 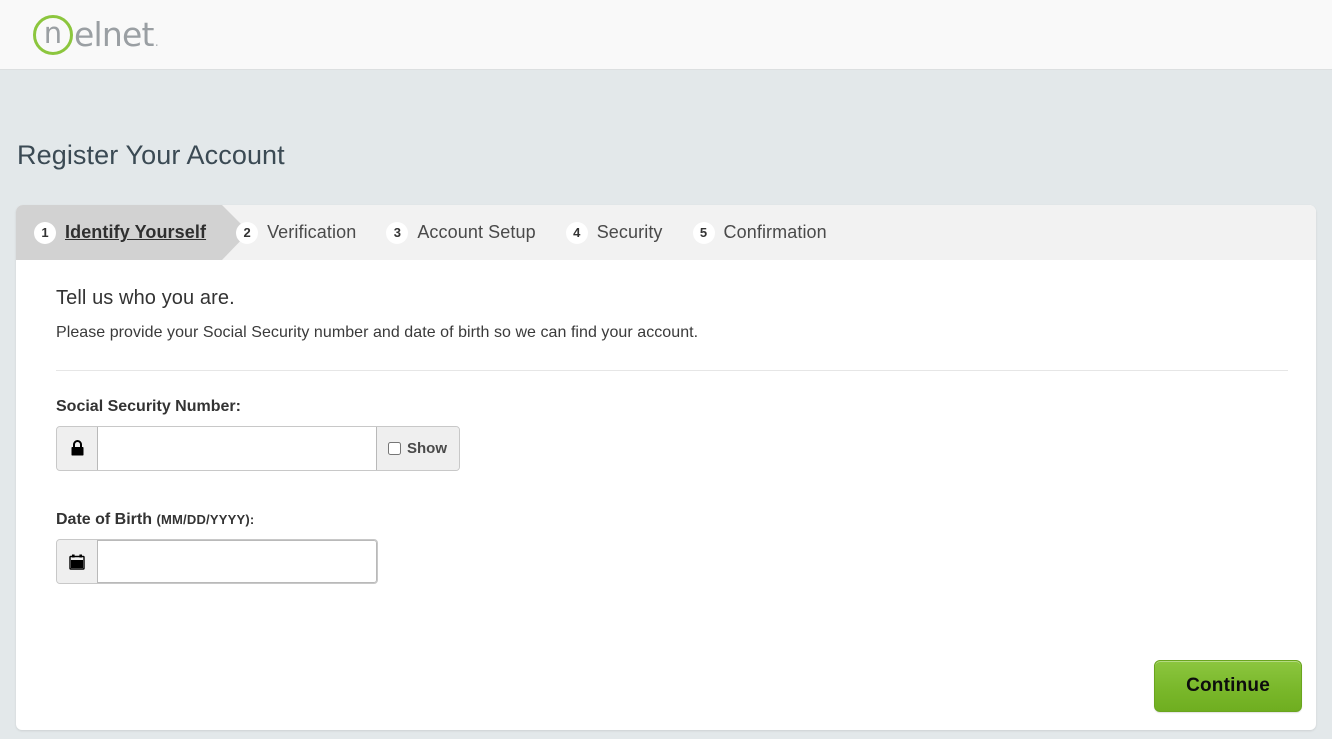 I want to click on step-number-badge: 4, so click(x=576, y=232).